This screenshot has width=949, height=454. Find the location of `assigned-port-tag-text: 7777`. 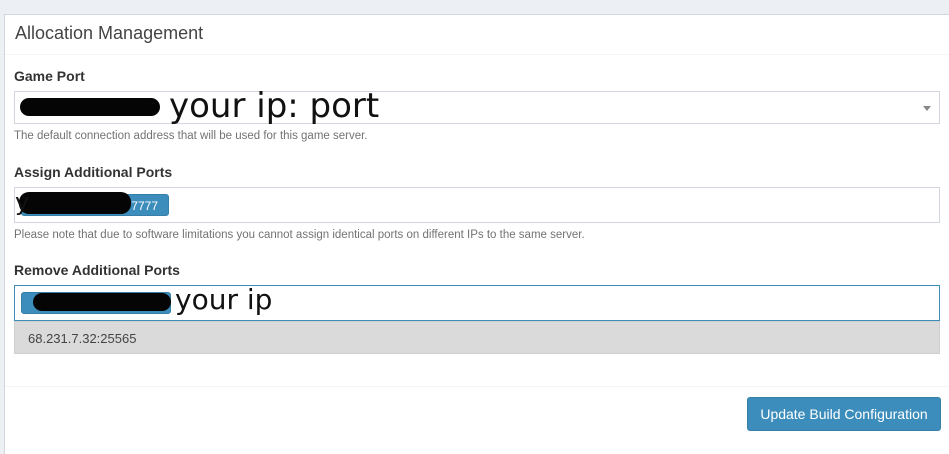

assigned-port-tag-text: 7777 is located at coordinates (144, 206).